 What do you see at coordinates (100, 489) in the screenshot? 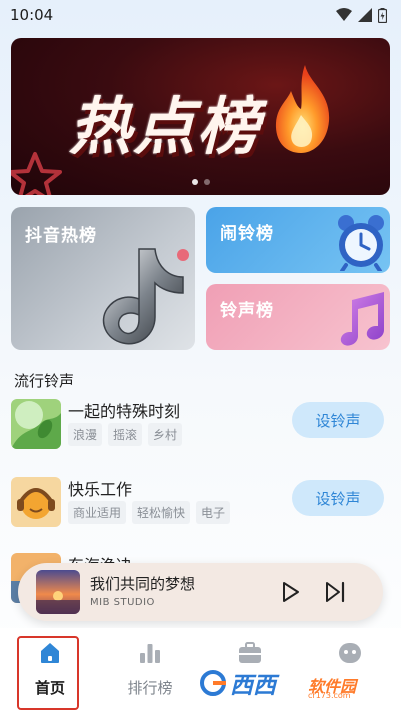
I see `song-title: 快乐工作` at bounding box center [100, 489].